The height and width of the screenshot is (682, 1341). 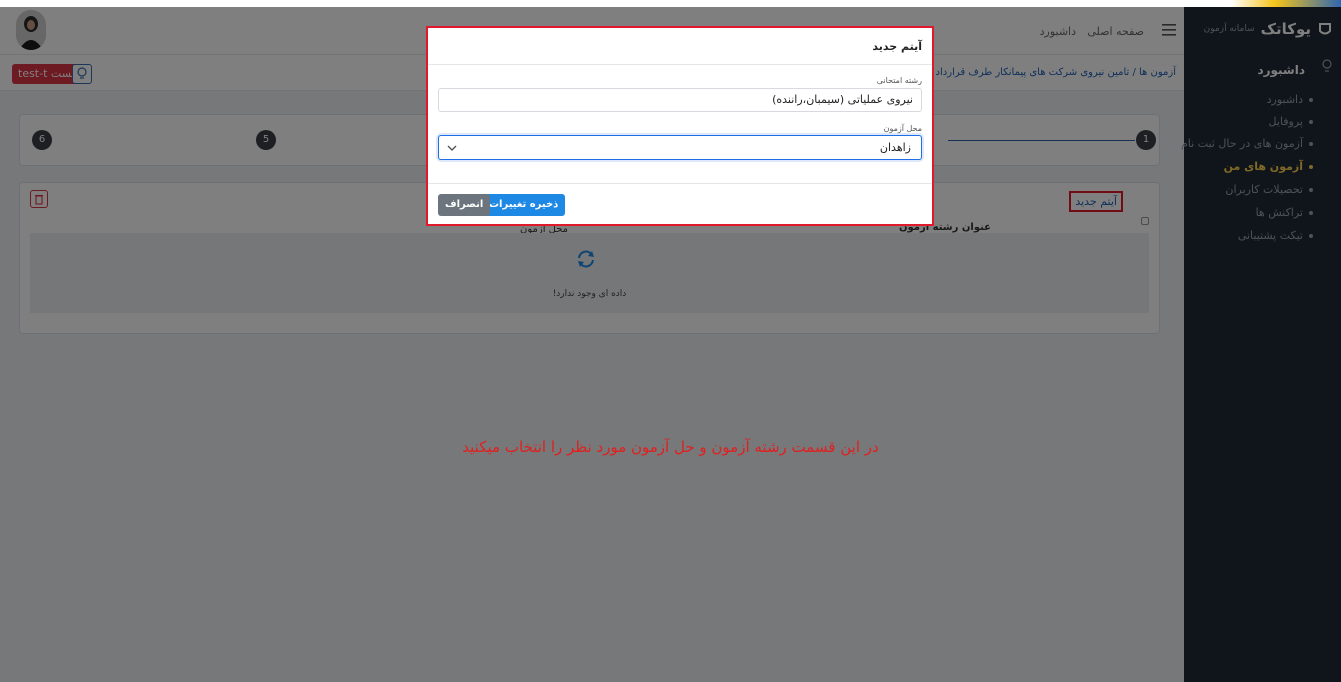 I want to click on exam-location-label: محل آزمون, so click(x=902, y=128).